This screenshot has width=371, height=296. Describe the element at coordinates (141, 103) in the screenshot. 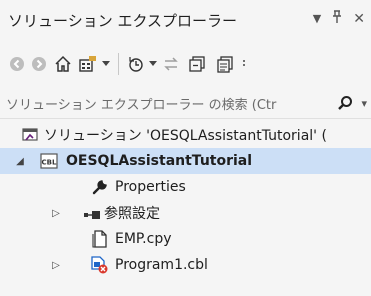

I see `search-input: ソリューション エクスプローラー の検索 (Ctr` at that location.